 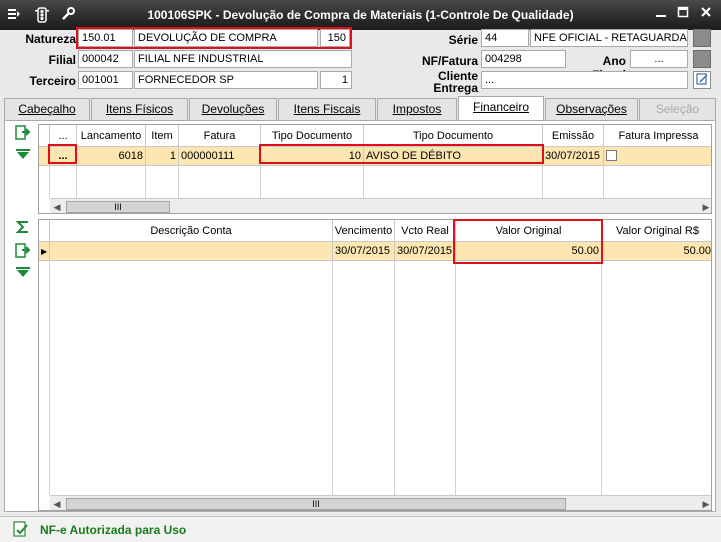 What do you see at coordinates (609, 38) in the screenshot?
I see `serie-desc-field: NFE OFICIAL - RETAGUARDA` at bounding box center [609, 38].